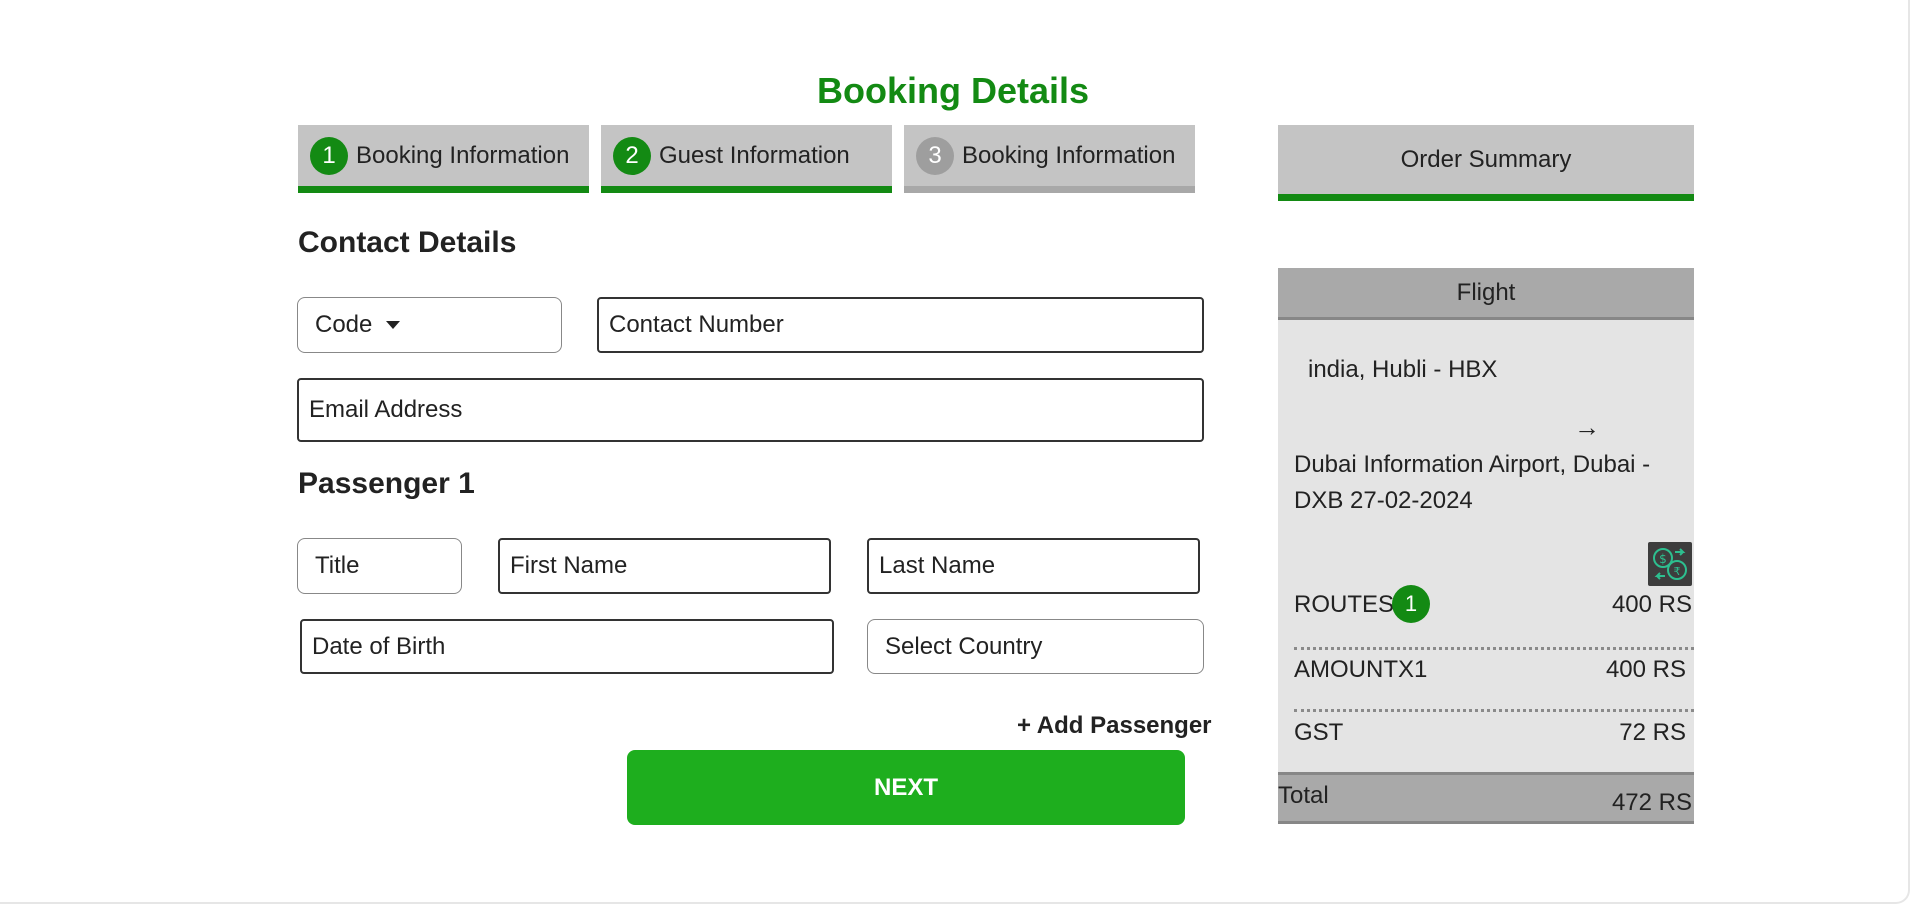  I want to click on step-tab-booking-information-final: 3 Booking Information, so click(1049, 159).